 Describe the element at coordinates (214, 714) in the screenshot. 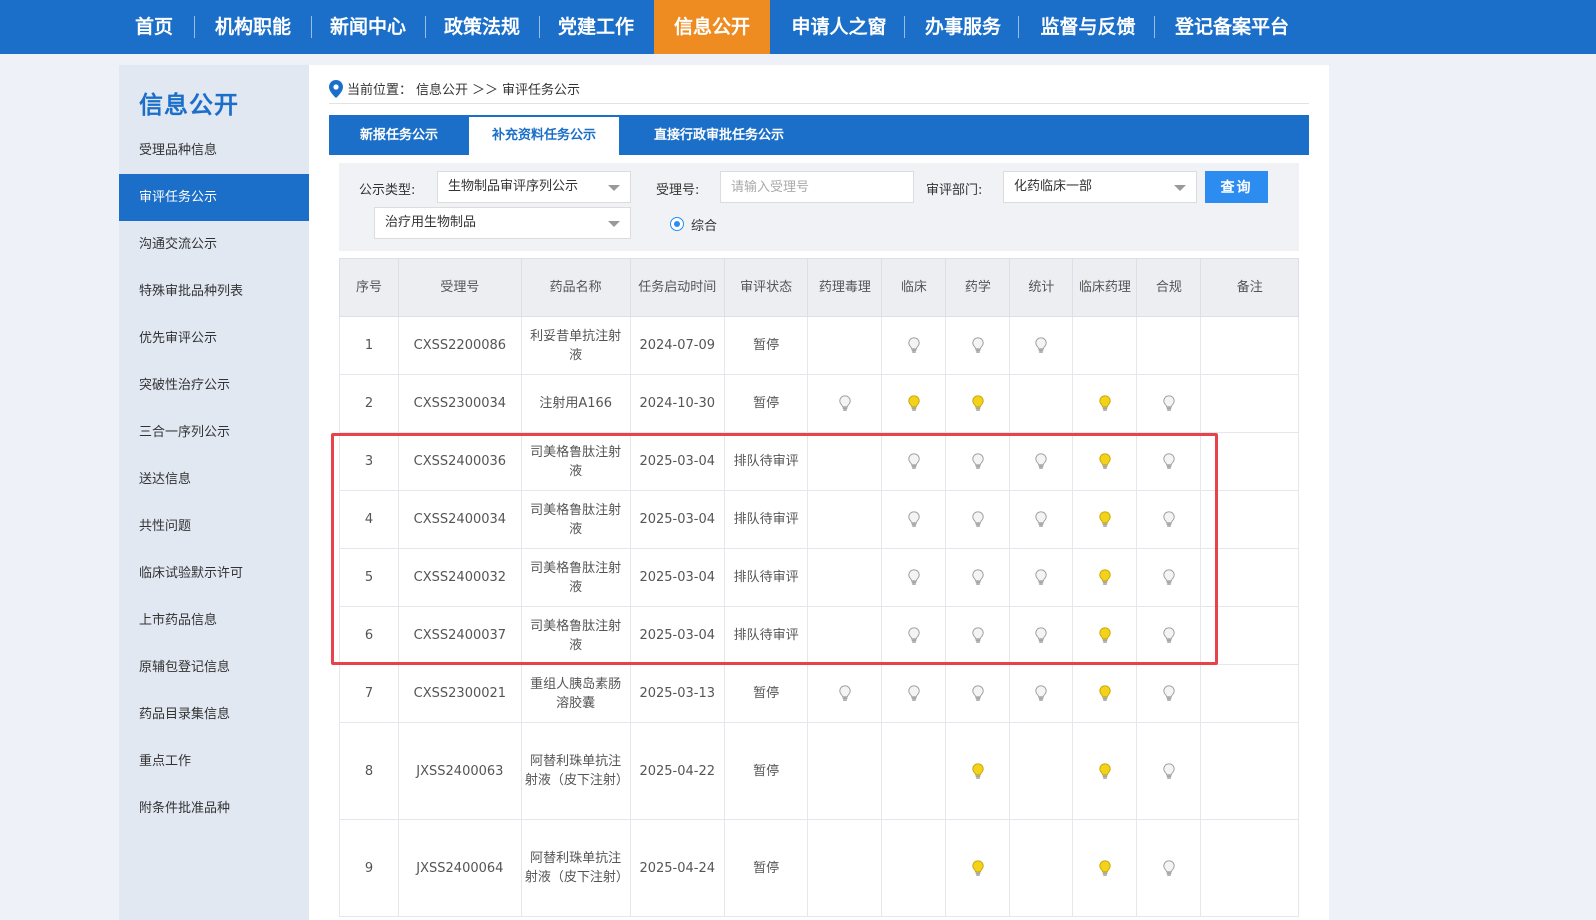

I see `sidebar-item-drug-catalog: 药品目录集信息` at that location.